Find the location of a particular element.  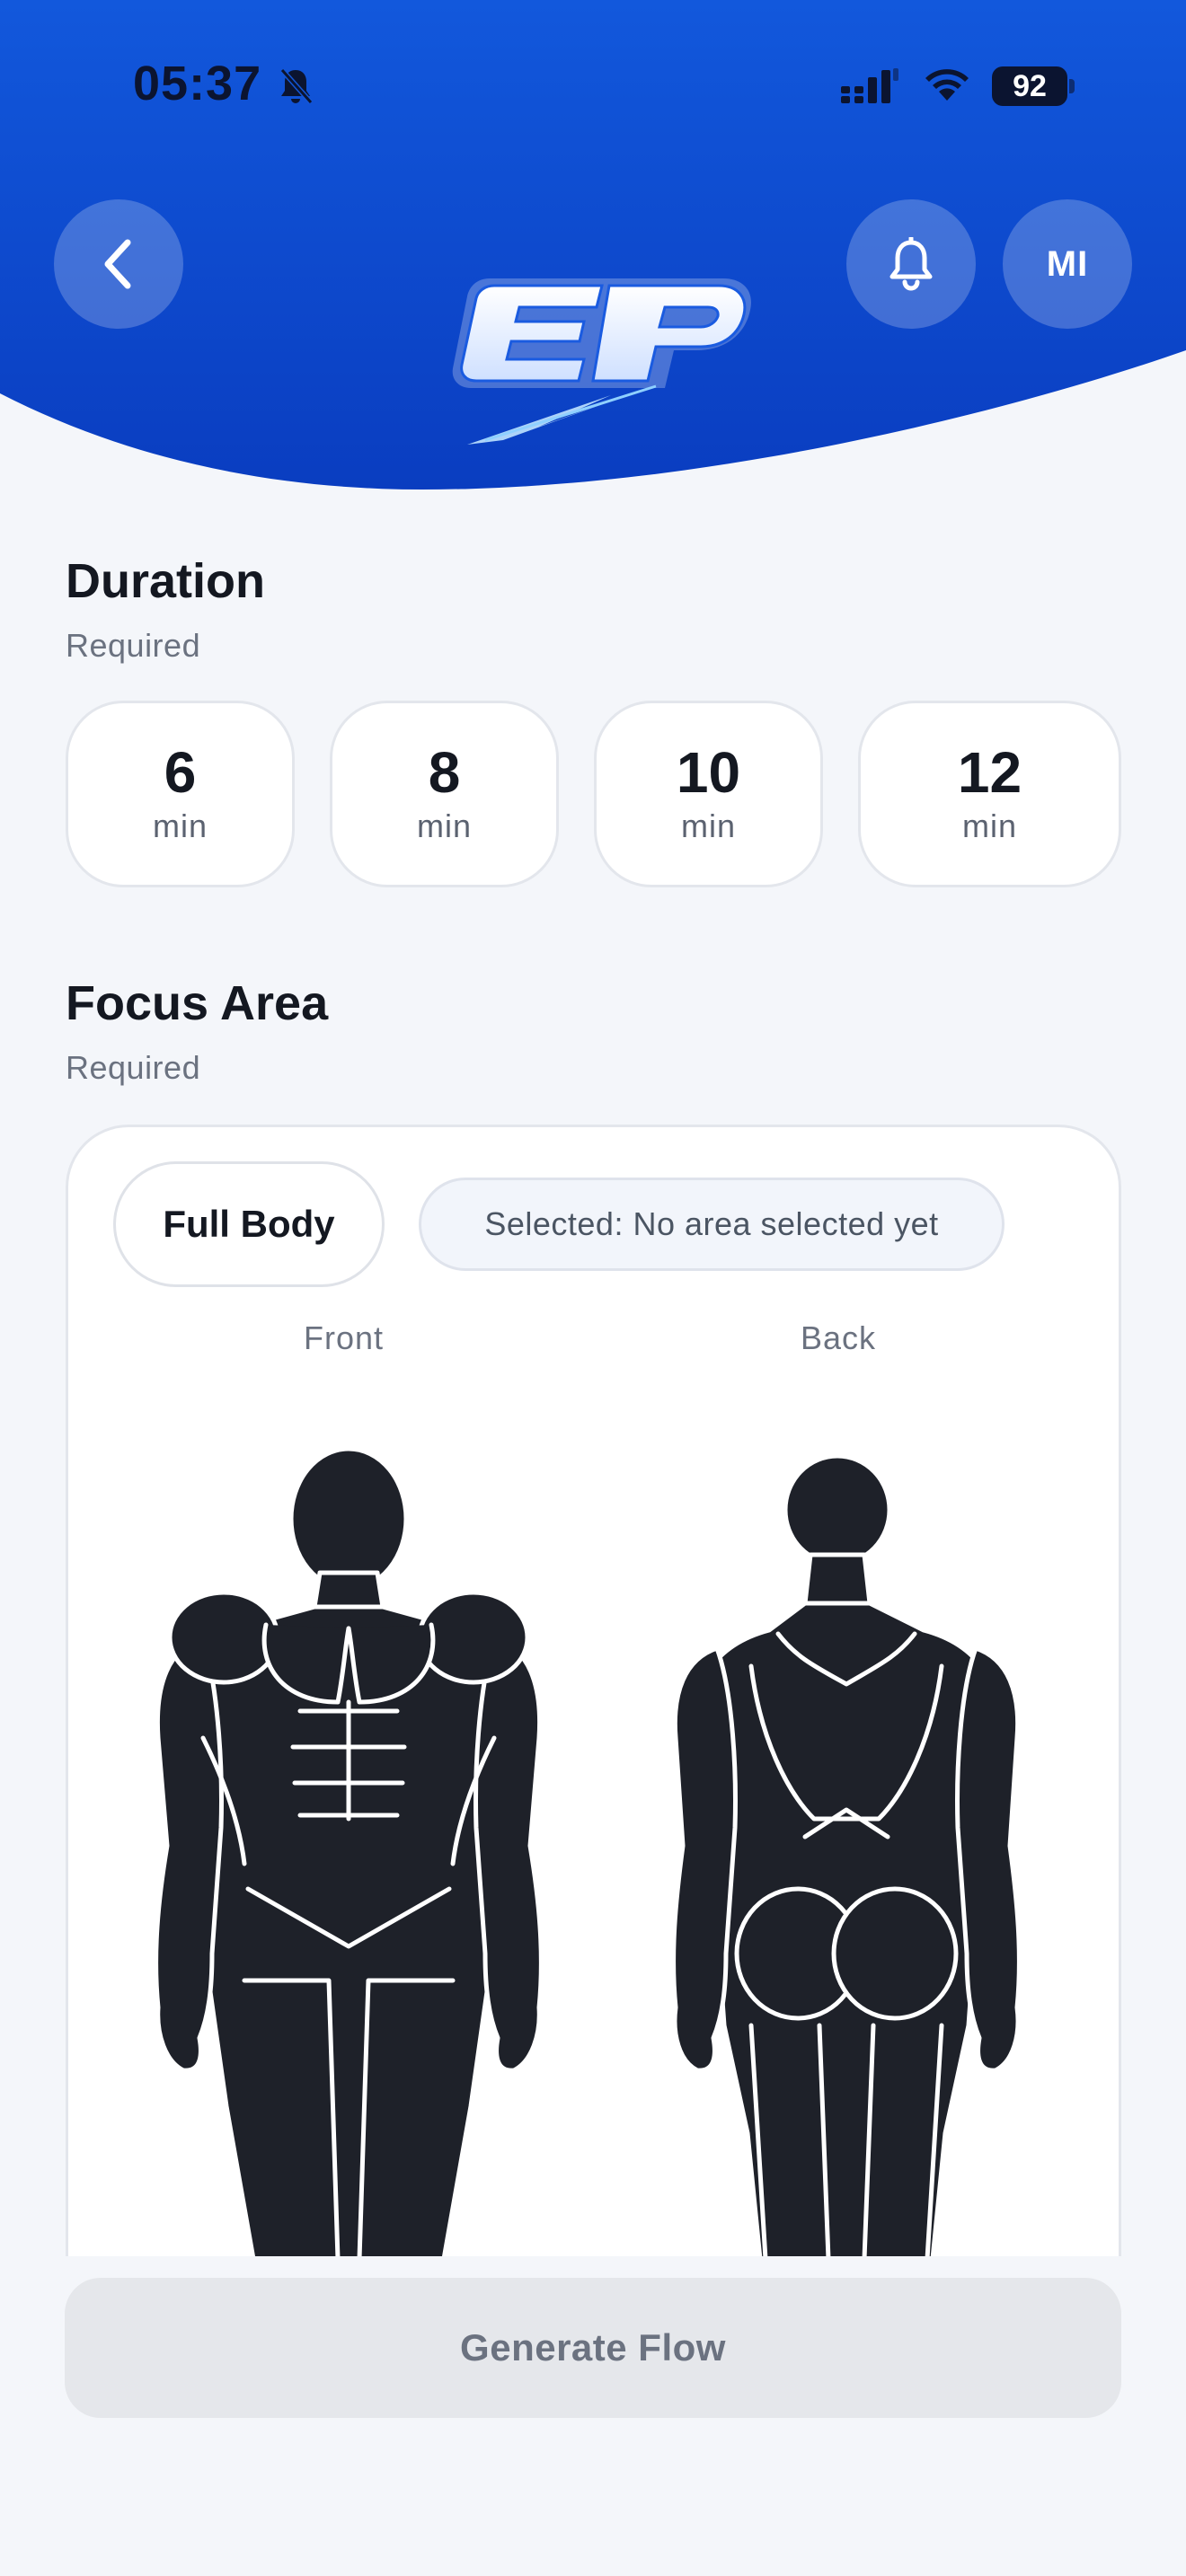

status-bar: 05:37 92 is located at coordinates (593, 90).